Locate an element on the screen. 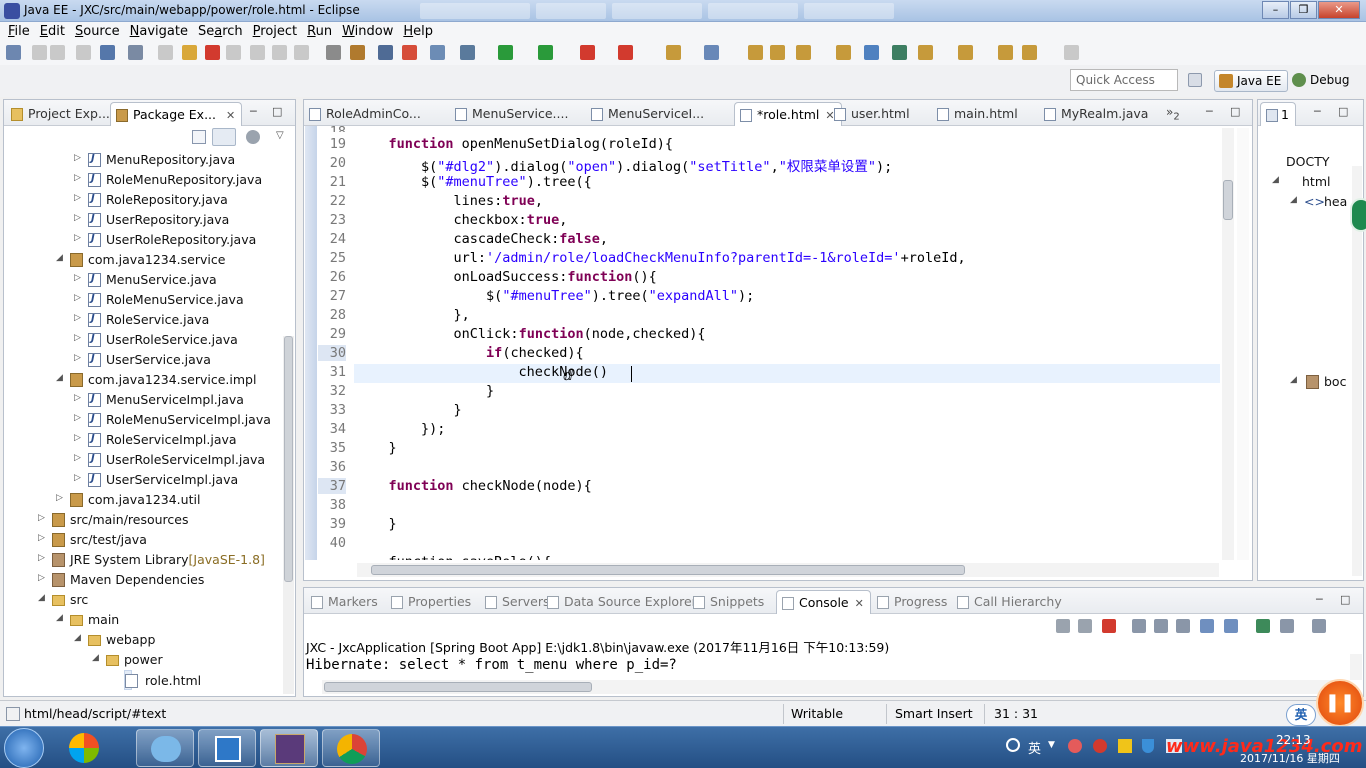 Image resolution: width=1366 pixels, height=768 pixels. shield-icon is located at coordinates (1148, 746).